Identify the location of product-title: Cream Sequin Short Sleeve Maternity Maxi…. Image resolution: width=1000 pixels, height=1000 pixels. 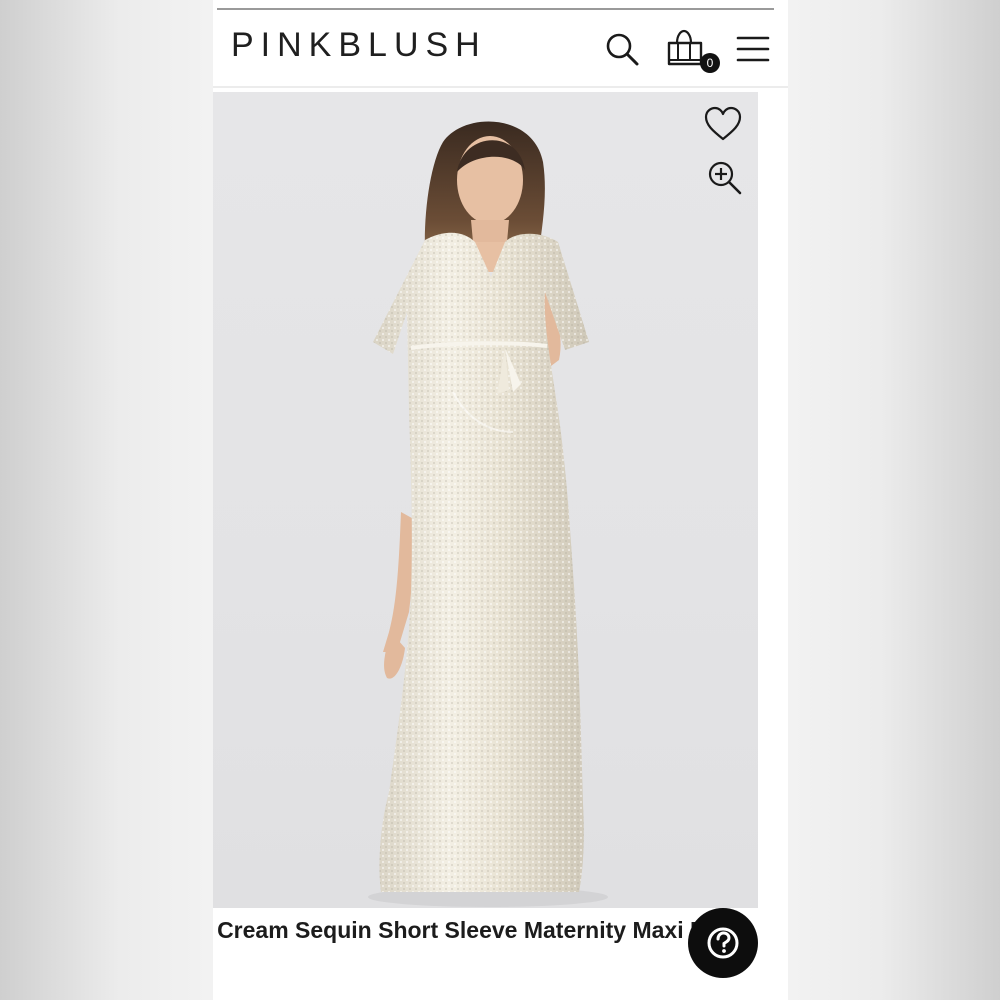
(485, 930).